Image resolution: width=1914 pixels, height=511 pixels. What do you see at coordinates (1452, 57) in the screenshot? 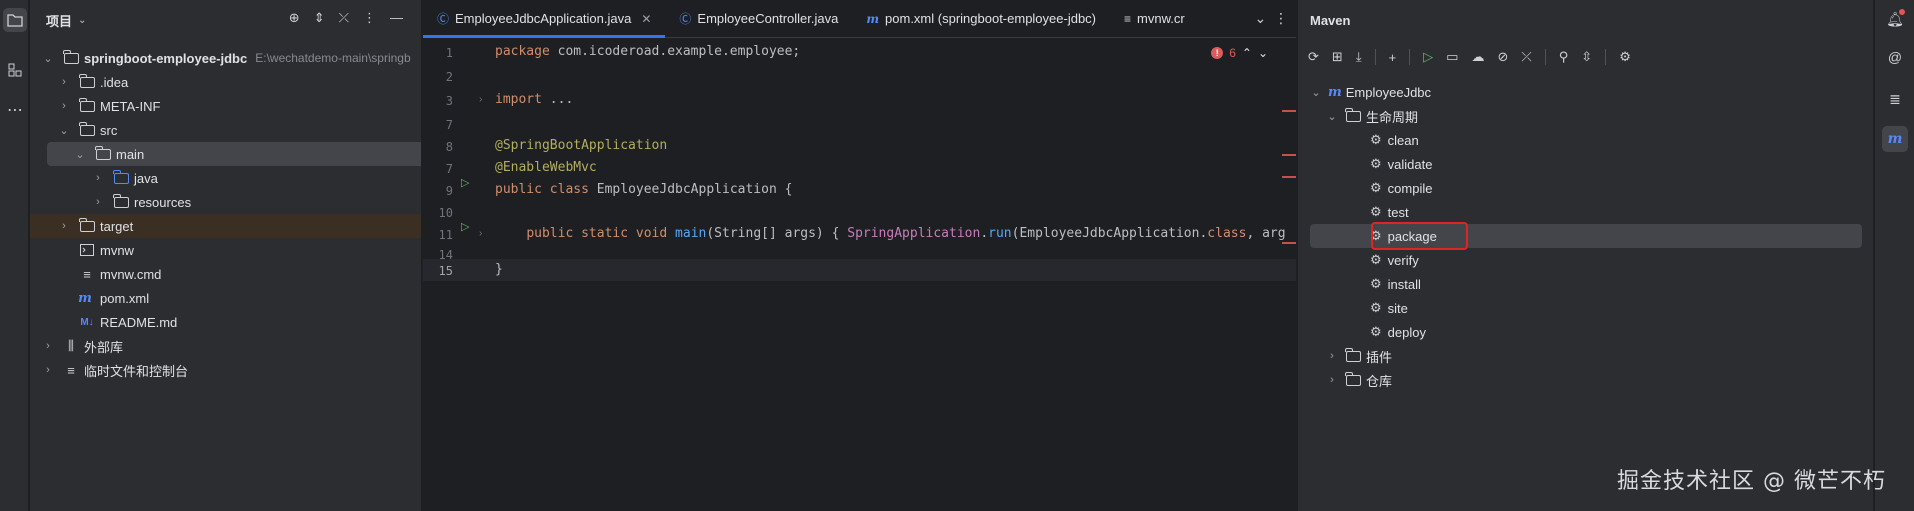
I see `run-config-icon: ▭` at bounding box center [1452, 57].